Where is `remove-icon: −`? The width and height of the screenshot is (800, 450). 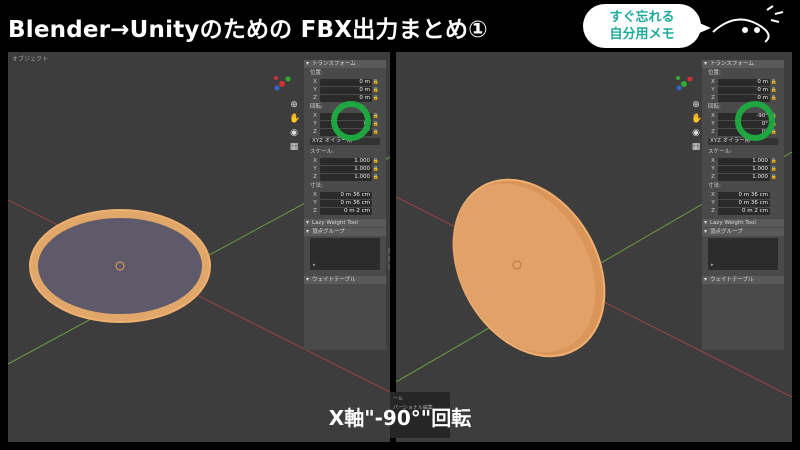 remove-icon: − is located at coordinates (389, 259).